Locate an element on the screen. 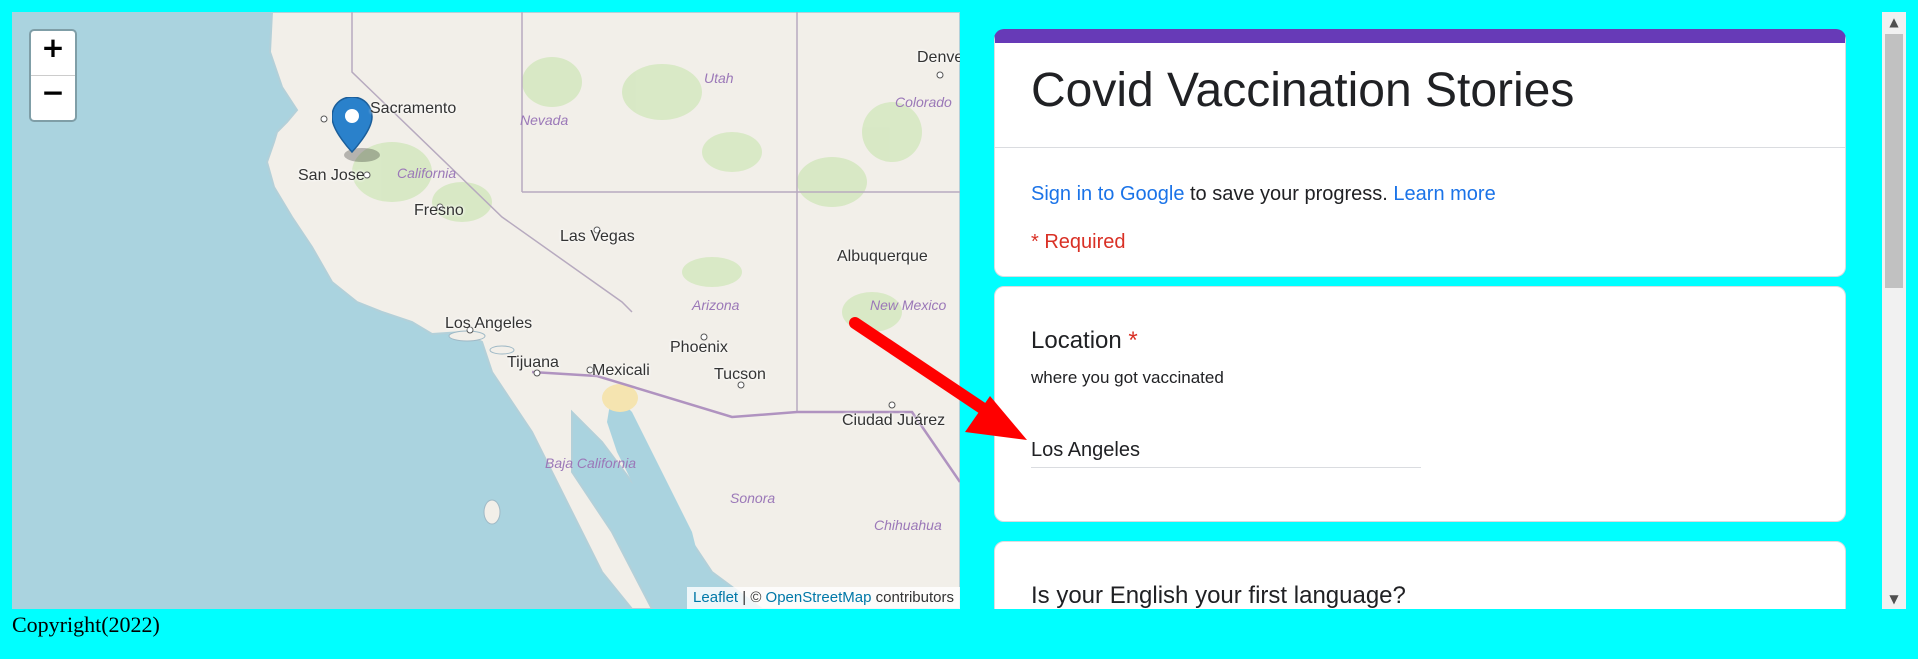 Image resolution: width=1918 pixels, height=659 pixels. location-answer-input: Los Angeles is located at coordinates (1226, 453).